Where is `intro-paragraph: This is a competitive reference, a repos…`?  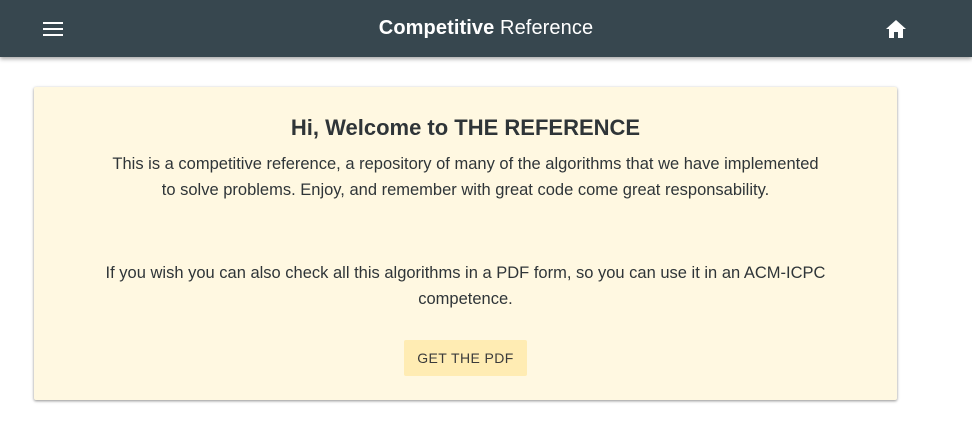 intro-paragraph: This is a competitive reference, a repos… is located at coordinates (465, 177).